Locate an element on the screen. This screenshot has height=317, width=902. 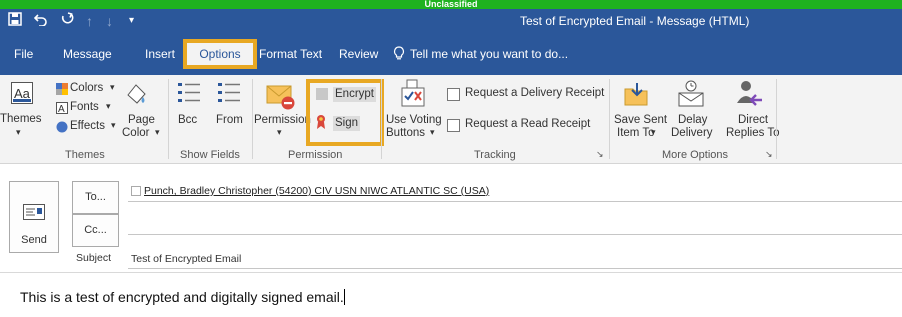
tab-message: Message is located at coordinates (87, 54).